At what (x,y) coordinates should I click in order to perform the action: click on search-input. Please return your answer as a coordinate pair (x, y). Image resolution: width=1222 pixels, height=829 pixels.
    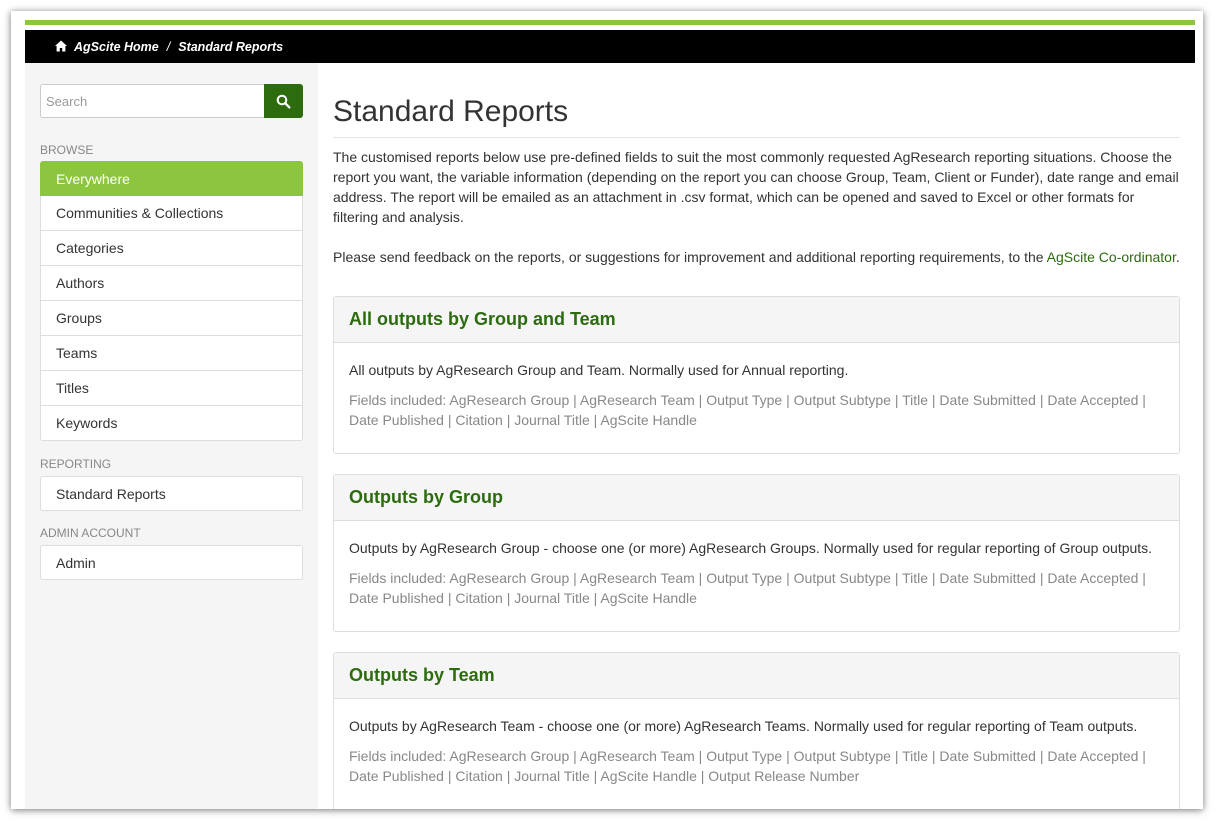
    Looking at the image, I should click on (152, 101).